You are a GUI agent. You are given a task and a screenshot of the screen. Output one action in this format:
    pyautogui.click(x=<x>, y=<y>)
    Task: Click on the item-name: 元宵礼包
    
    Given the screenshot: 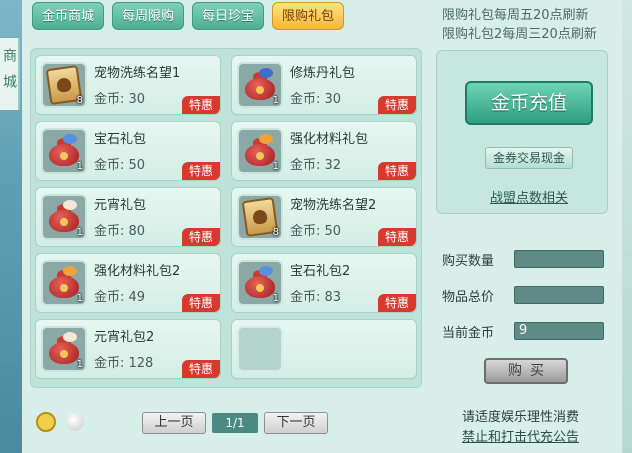 What is the action you would take?
    pyautogui.click(x=120, y=205)
    